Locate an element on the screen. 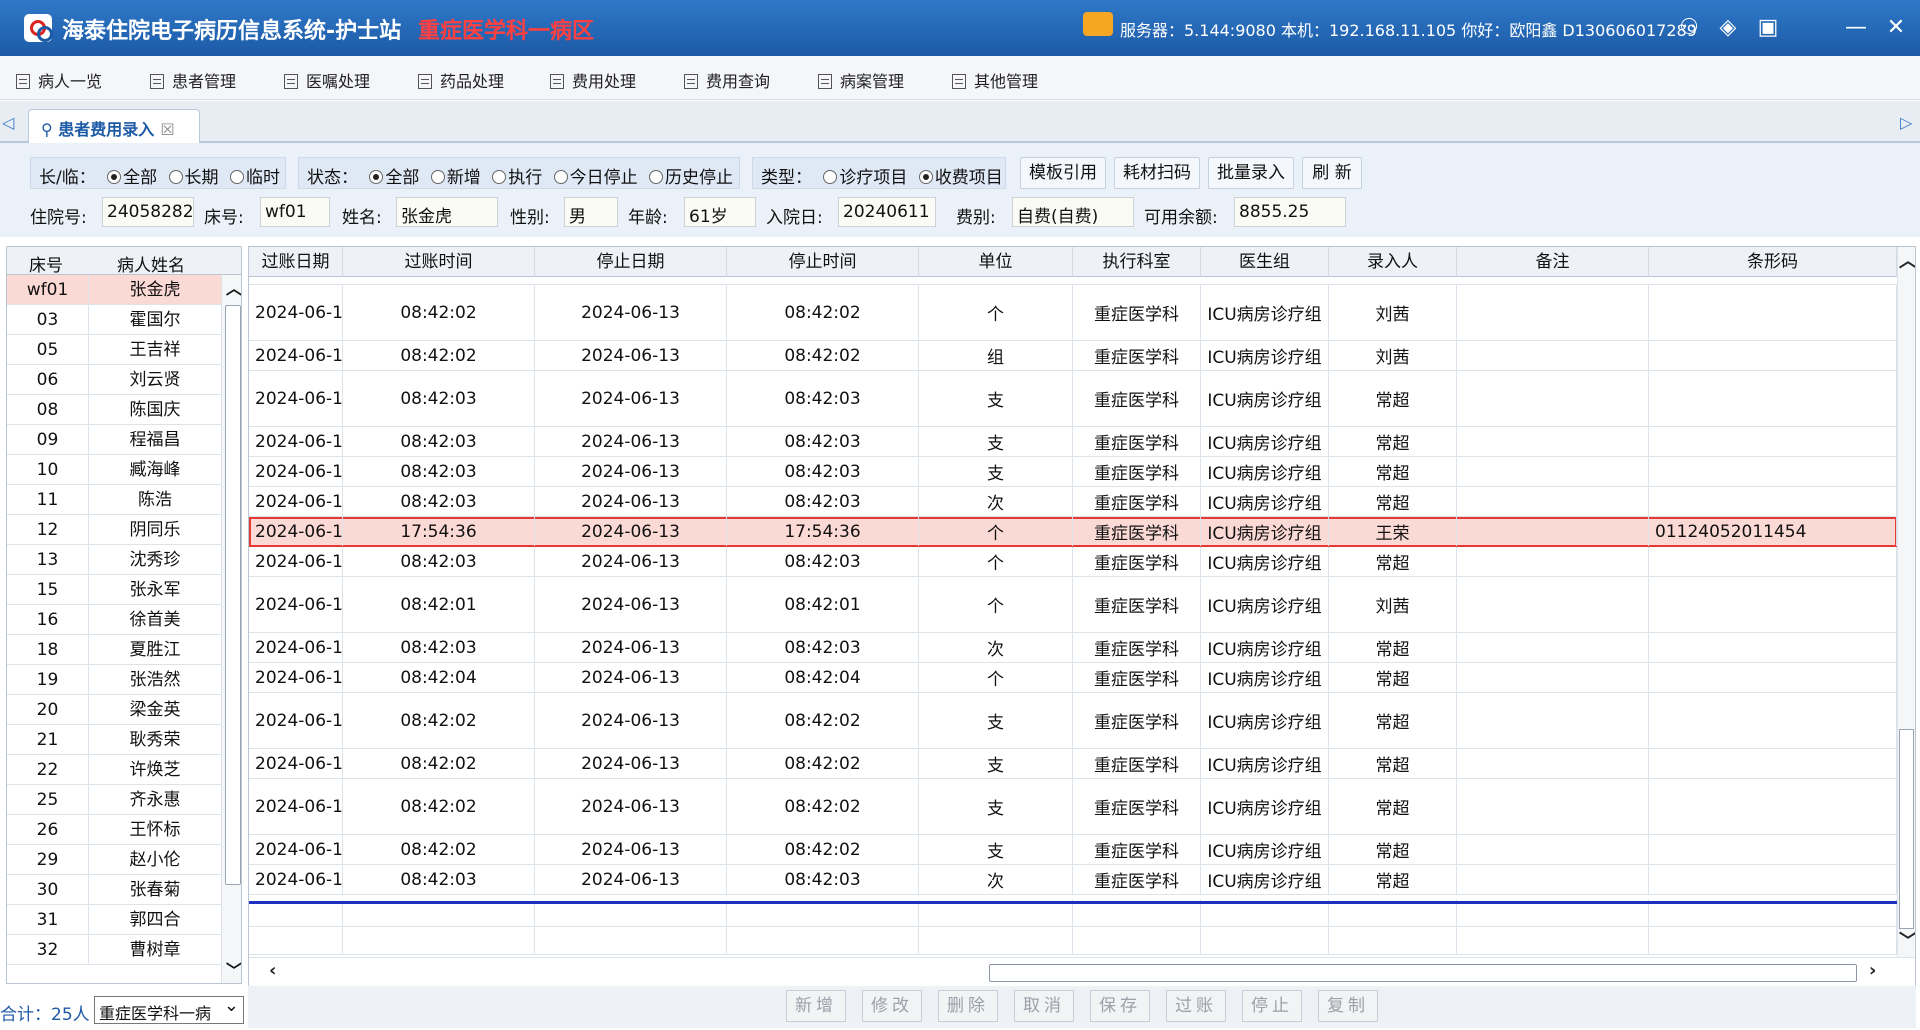 The height and width of the screenshot is (1030, 1920). tab-close-icon: ☒ is located at coordinates (167, 129).